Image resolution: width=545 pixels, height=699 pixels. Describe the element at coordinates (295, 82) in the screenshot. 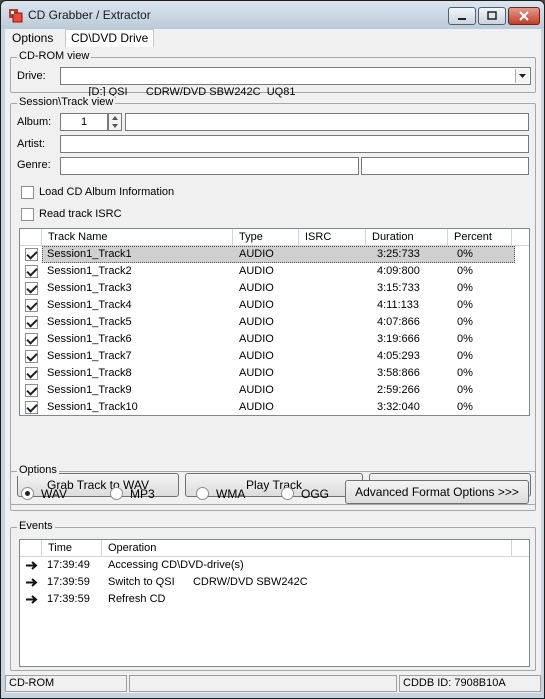

I see `drive-select: [D:] QSI CDRW/DVD SBW242C UQ81` at that location.